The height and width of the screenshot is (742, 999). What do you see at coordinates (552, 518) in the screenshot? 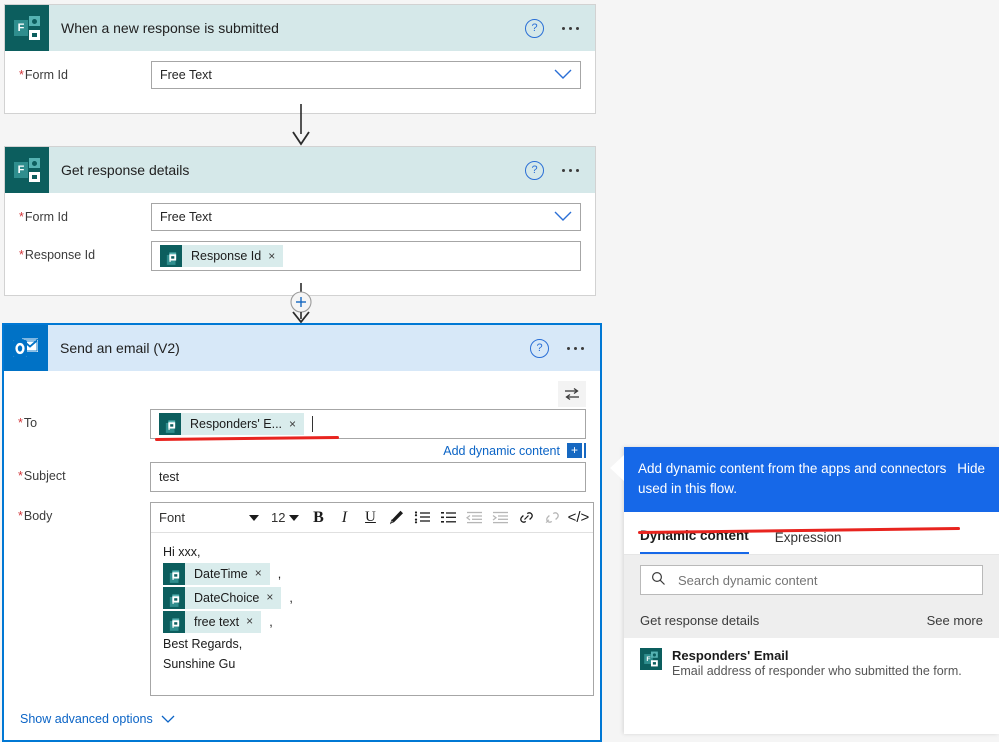
I see `unlink-icon` at bounding box center [552, 518].